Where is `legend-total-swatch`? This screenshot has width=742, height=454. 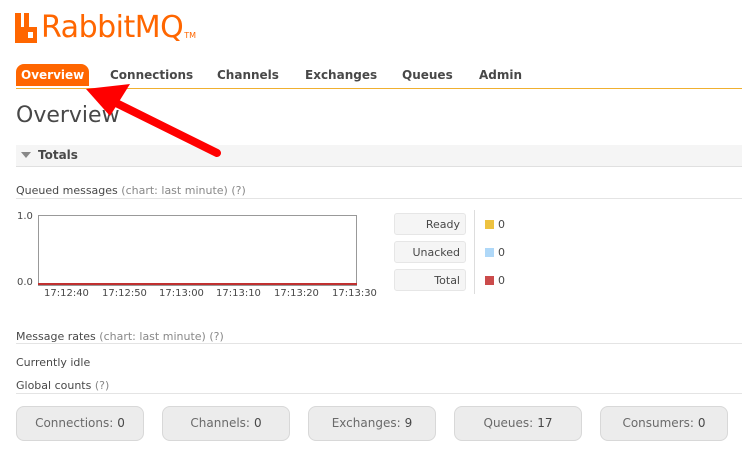 legend-total-swatch is located at coordinates (489, 280).